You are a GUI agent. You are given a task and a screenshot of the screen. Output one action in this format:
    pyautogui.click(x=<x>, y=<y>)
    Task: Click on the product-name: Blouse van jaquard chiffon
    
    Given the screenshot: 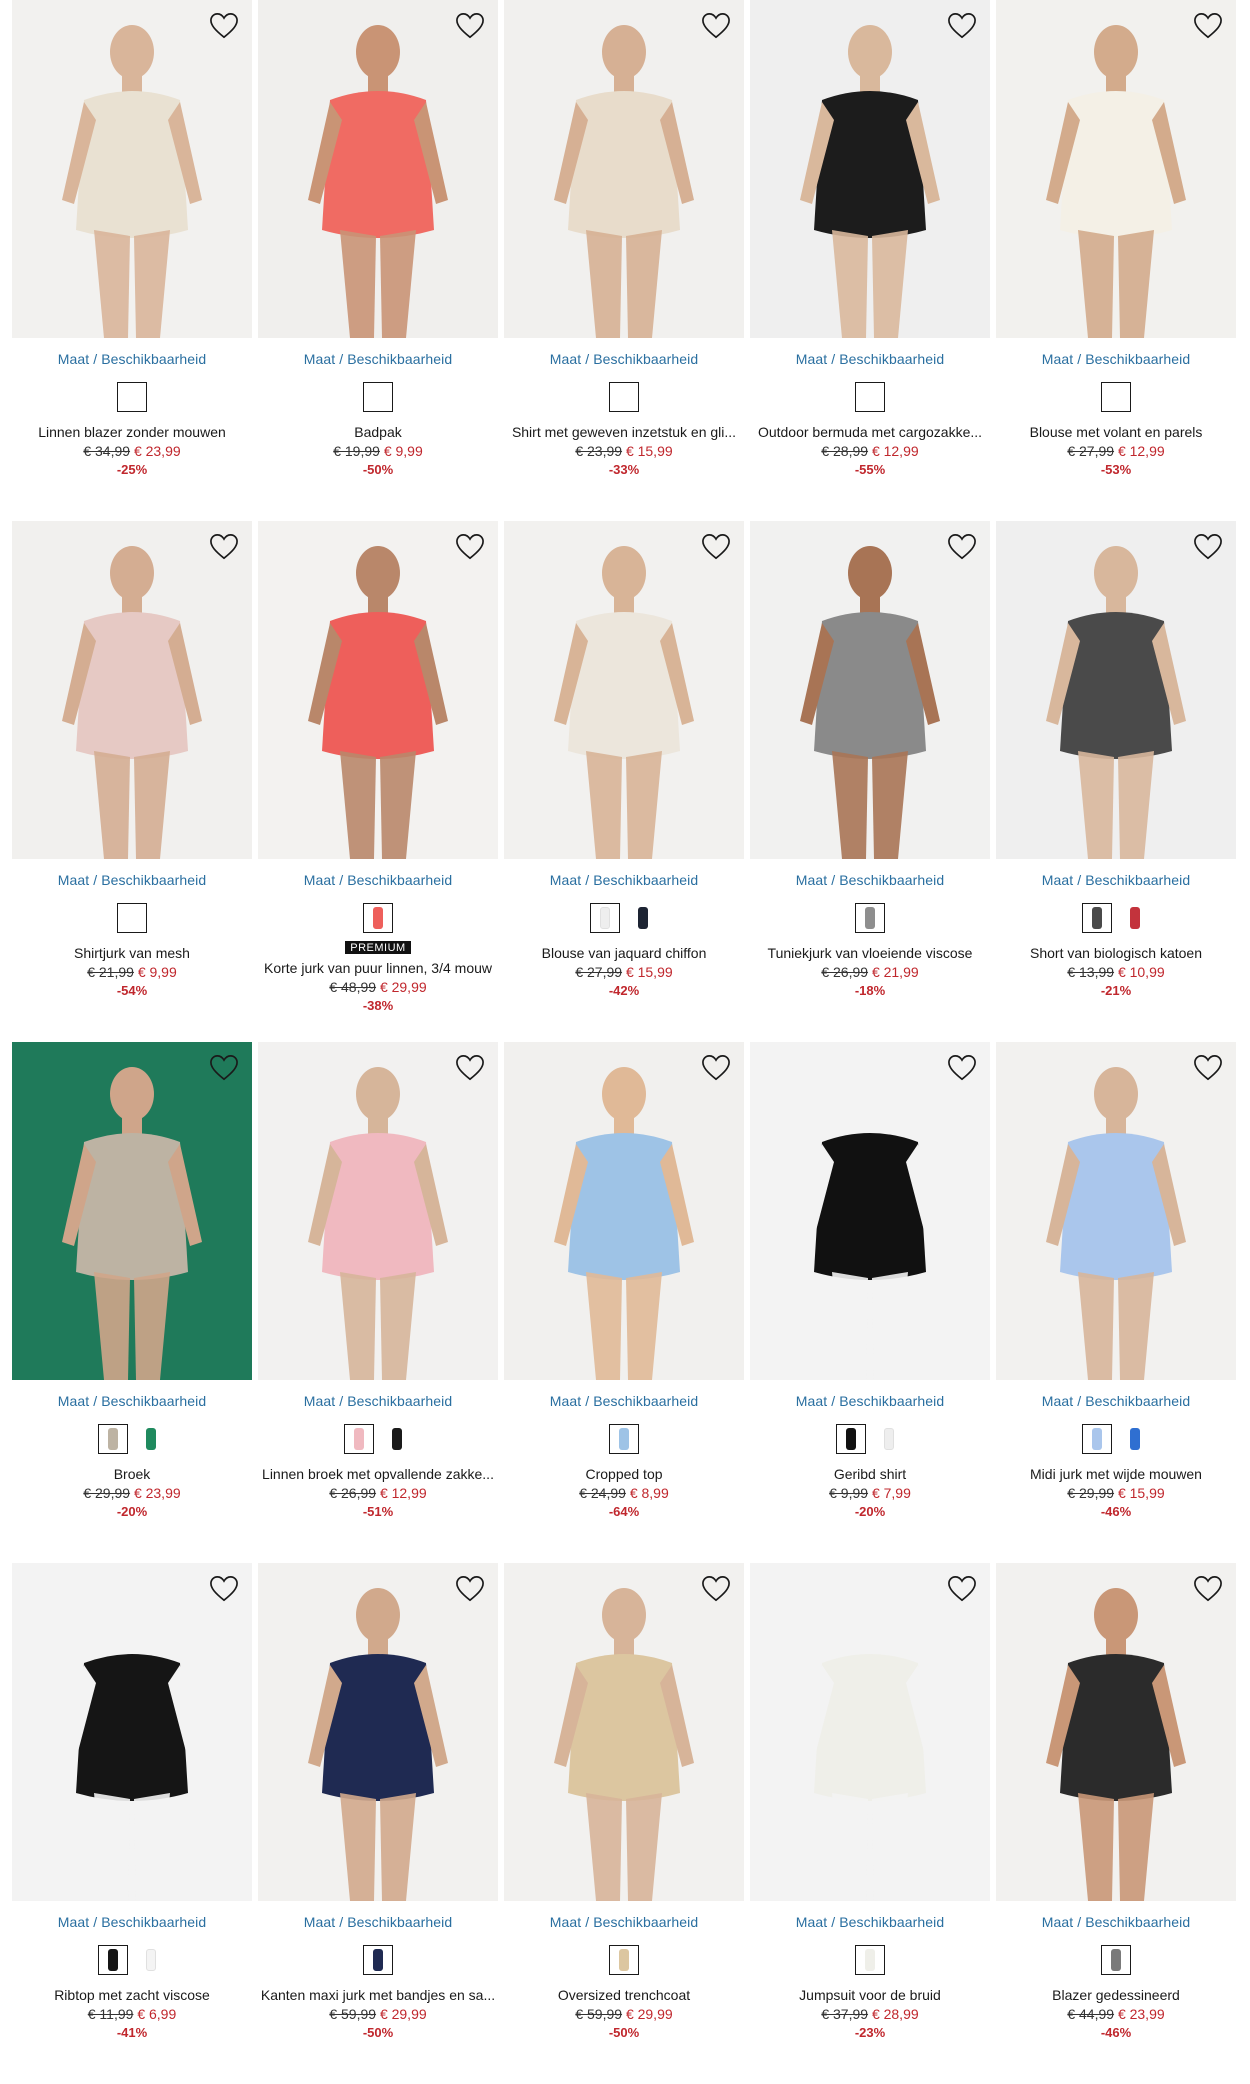 What is the action you would take?
    pyautogui.click(x=624, y=953)
    